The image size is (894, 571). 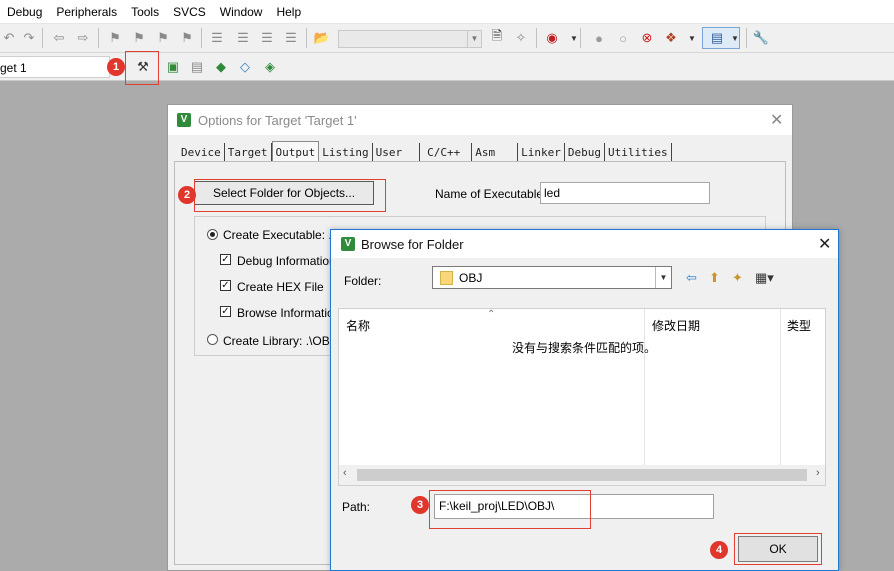 What do you see at coordinates (289, 313) in the screenshot?
I see `browse-information-label: Browse Information` at bounding box center [289, 313].